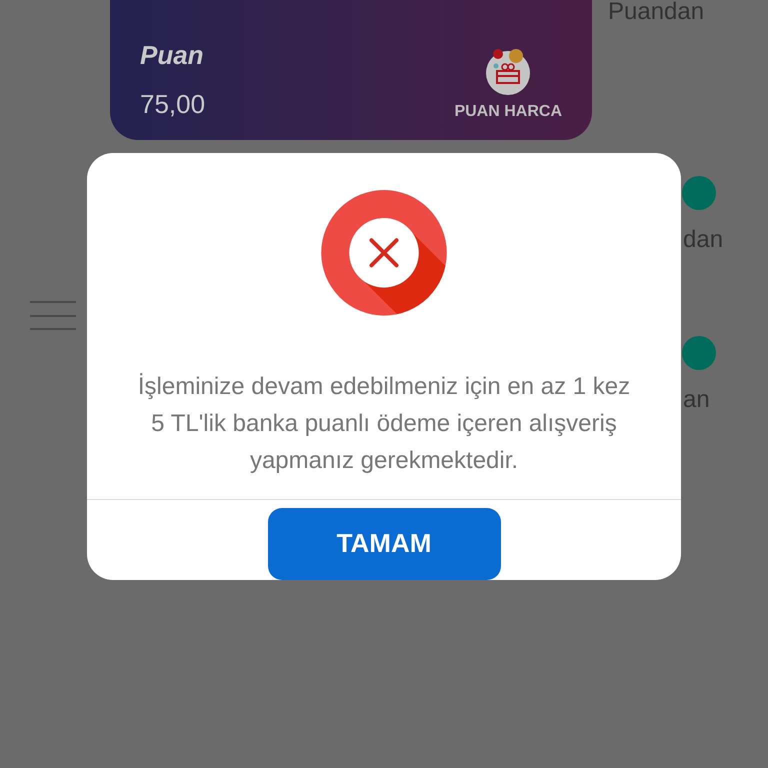  I want to click on spend-points-button: PUAN HARCA, so click(508, 85).